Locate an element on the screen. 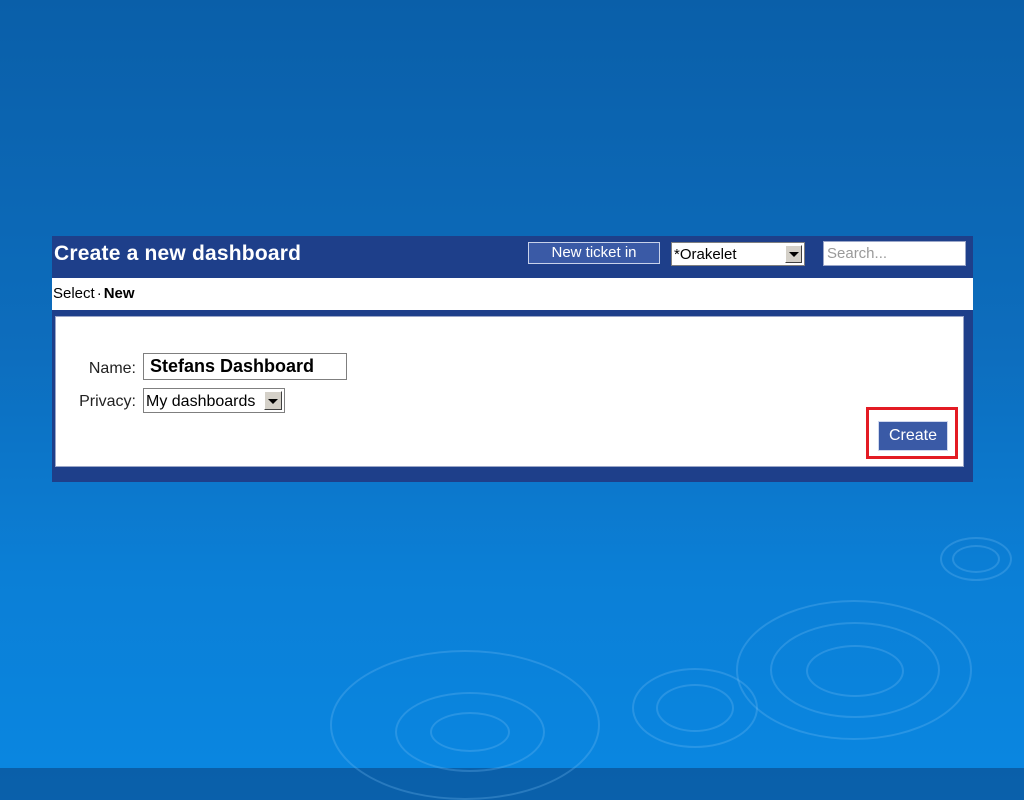  breadcrumb-select-link: Select is located at coordinates (74, 293).